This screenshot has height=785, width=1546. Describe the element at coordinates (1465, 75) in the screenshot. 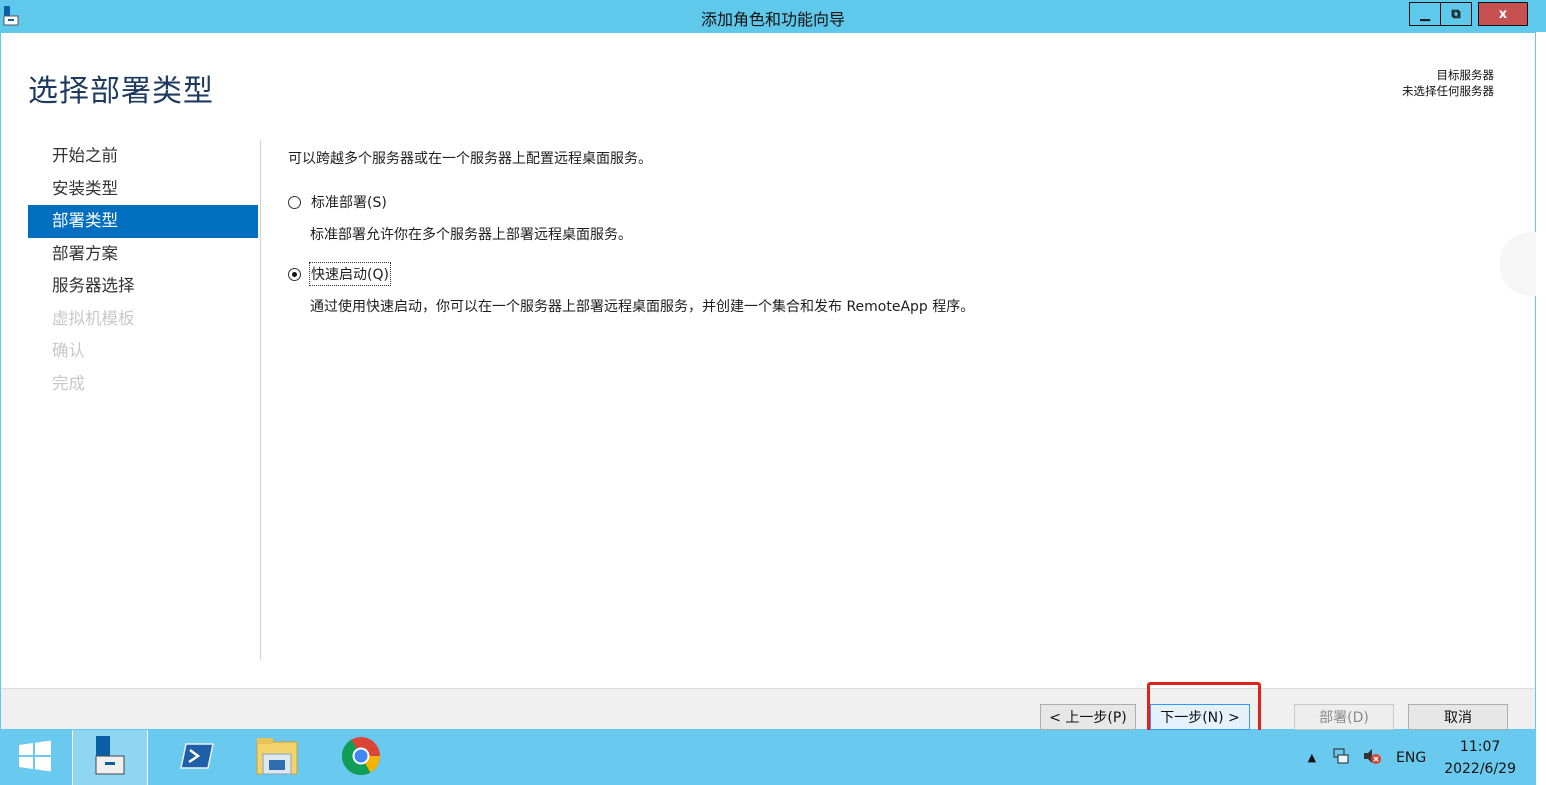

I see `destination-server-label: 目标服务器` at that location.